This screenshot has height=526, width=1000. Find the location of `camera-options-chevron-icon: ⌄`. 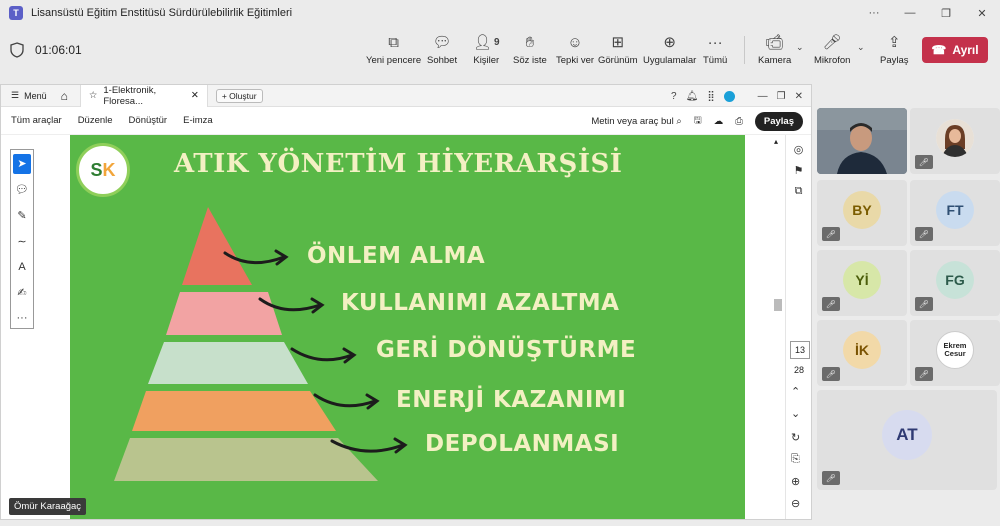

camera-options-chevron-icon: ⌄ is located at coordinates (800, 47).